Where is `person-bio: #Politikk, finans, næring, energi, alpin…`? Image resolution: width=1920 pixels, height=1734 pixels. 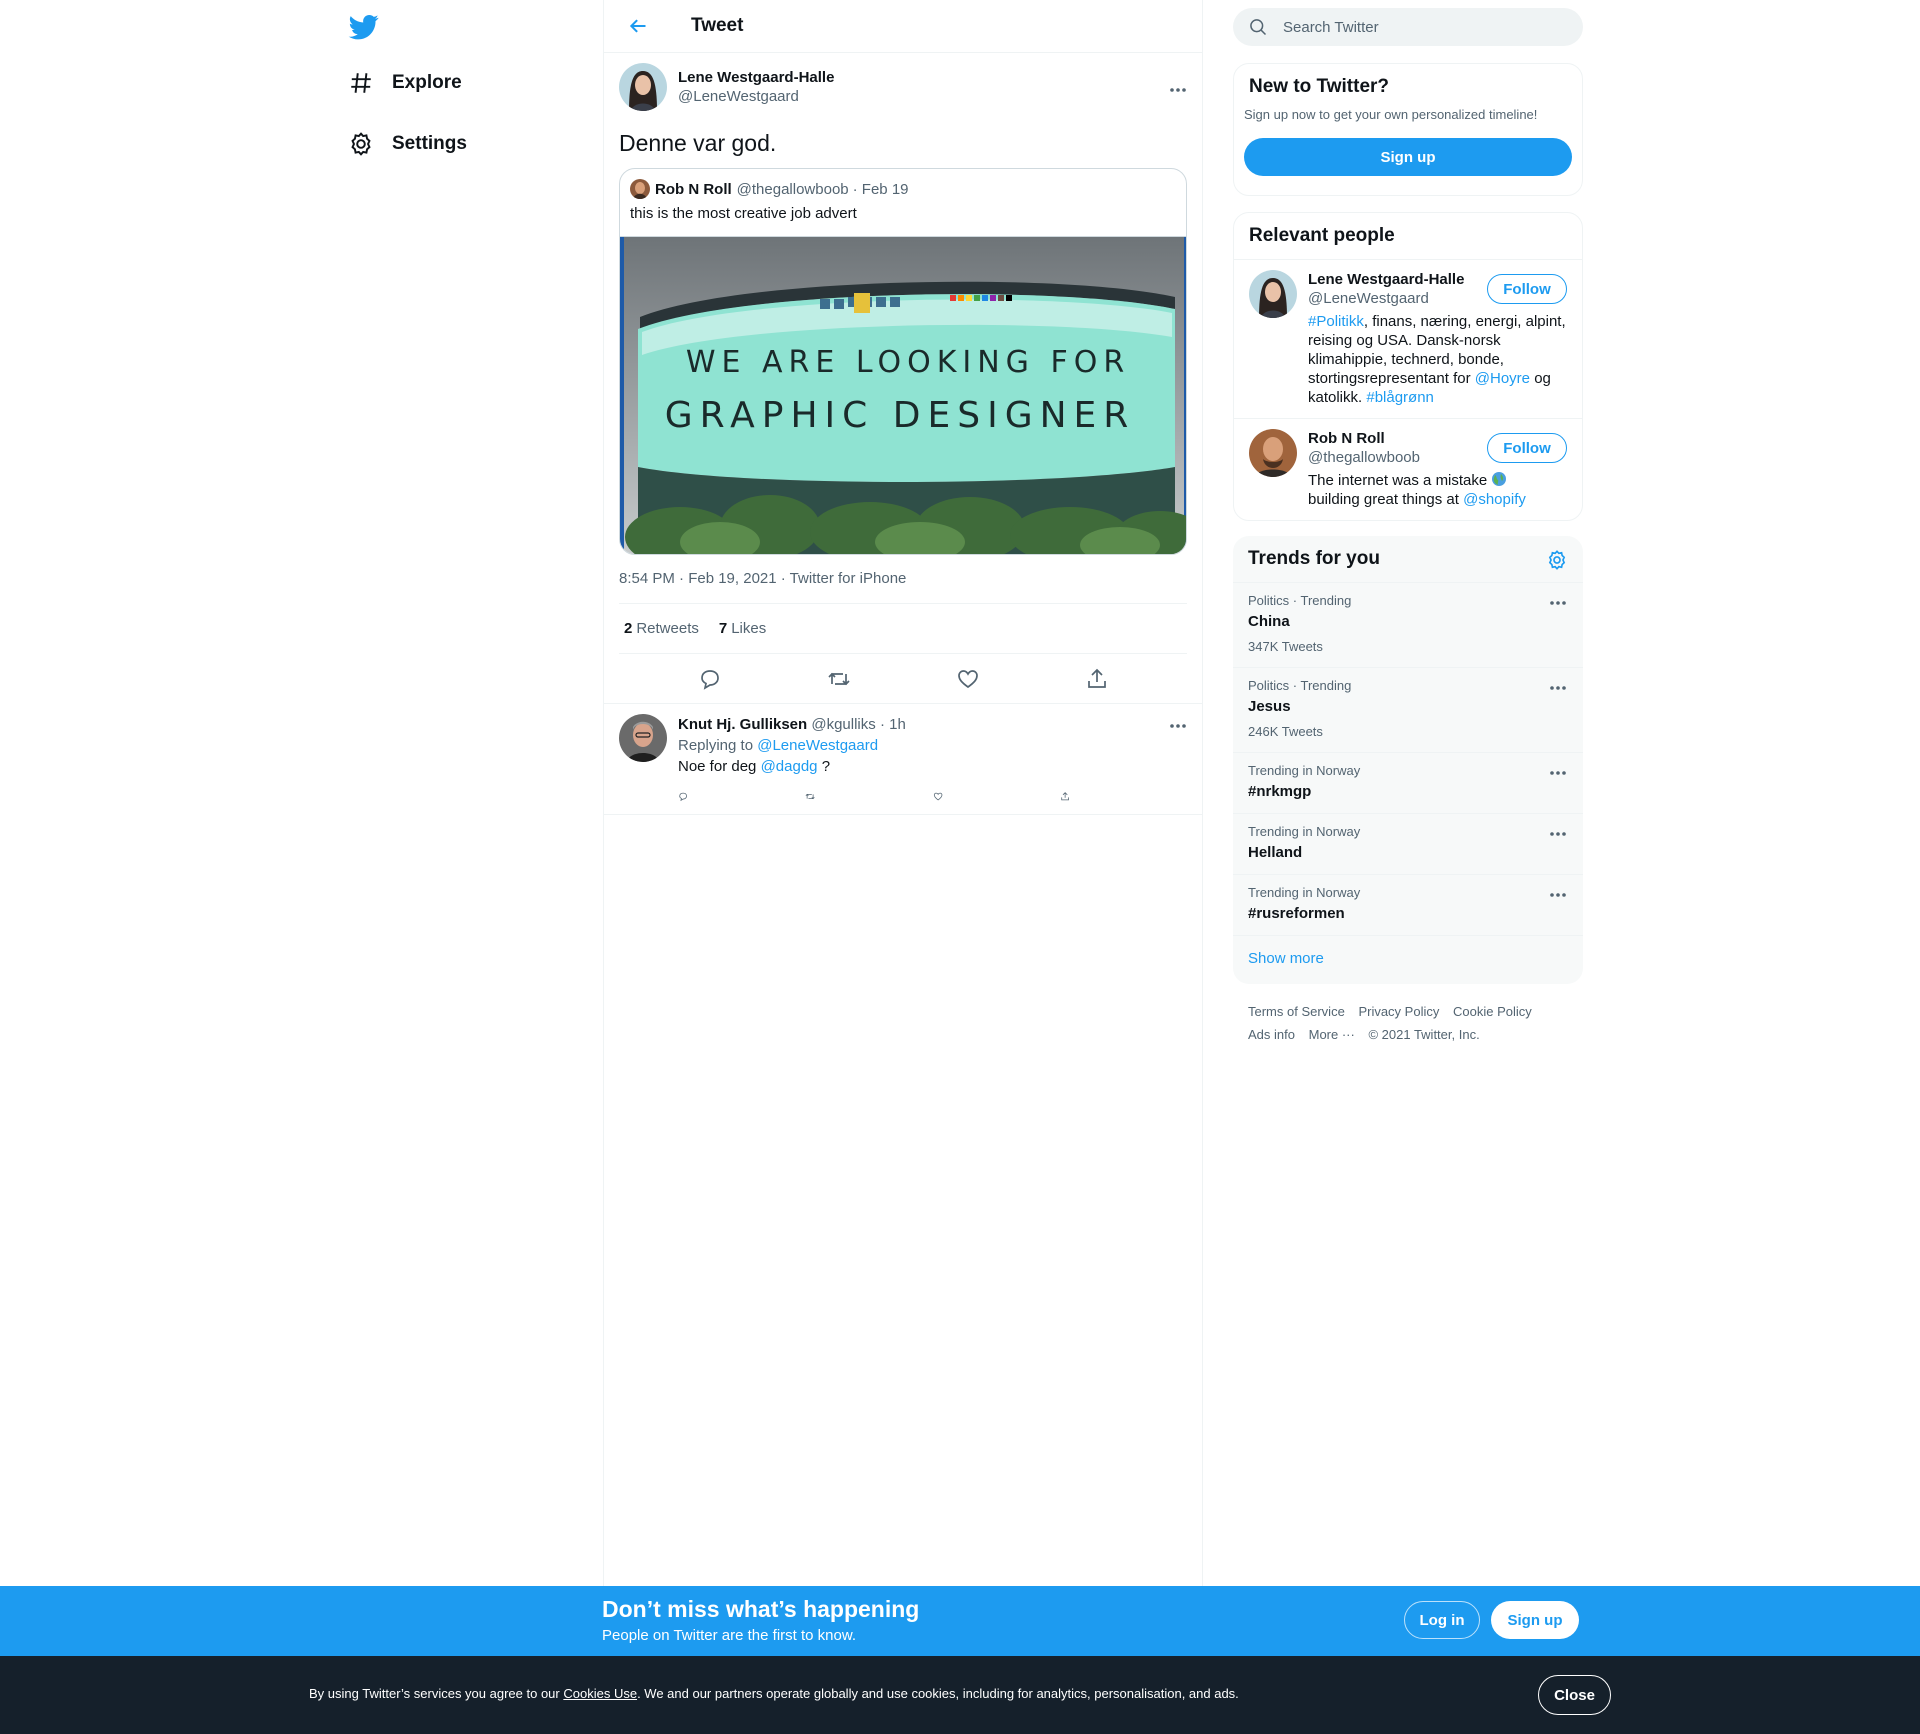
person-bio: #Politikk, finans, næring, energi, alpin… is located at coordinates (1437, 359).